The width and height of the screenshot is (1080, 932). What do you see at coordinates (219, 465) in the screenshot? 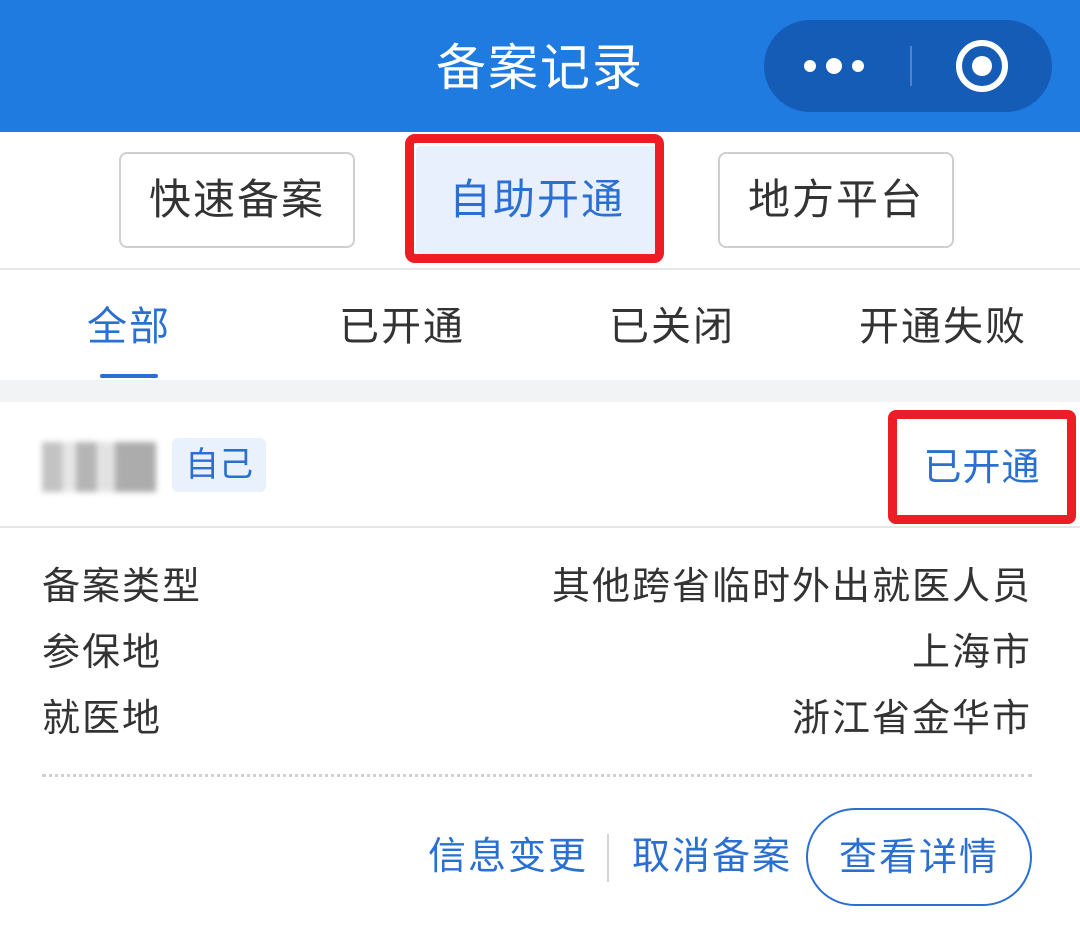
I see `relation-tag: 自己` at bounding box center [219, 465].